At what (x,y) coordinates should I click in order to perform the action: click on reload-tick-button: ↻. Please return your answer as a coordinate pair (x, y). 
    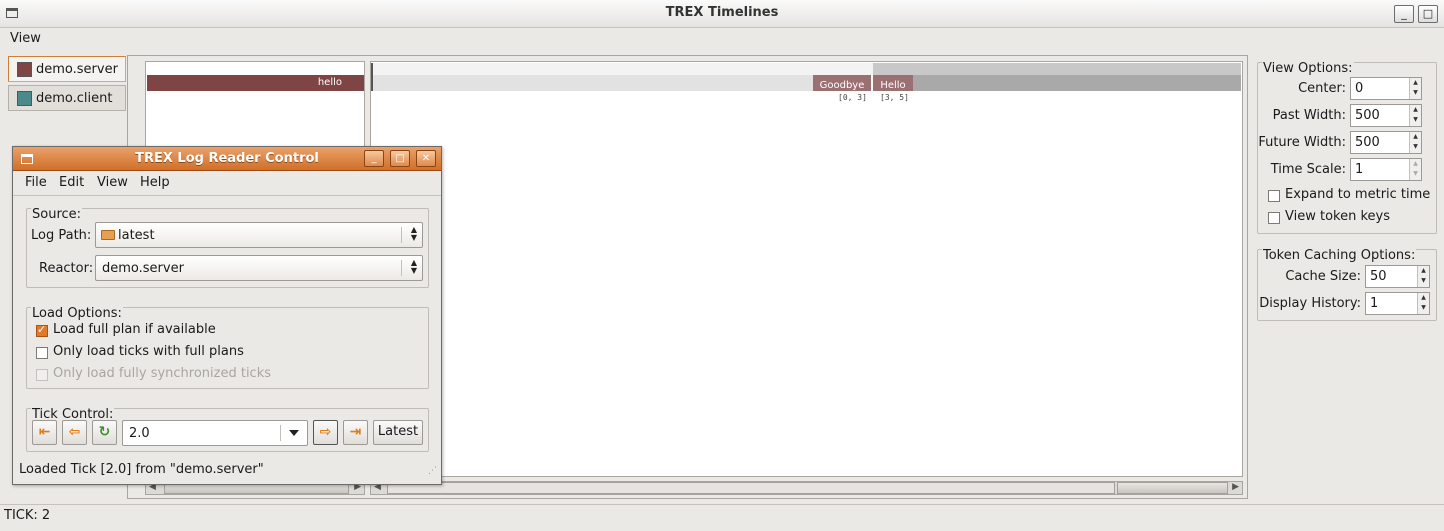
    Looking at the image, I should click on (104, 432).